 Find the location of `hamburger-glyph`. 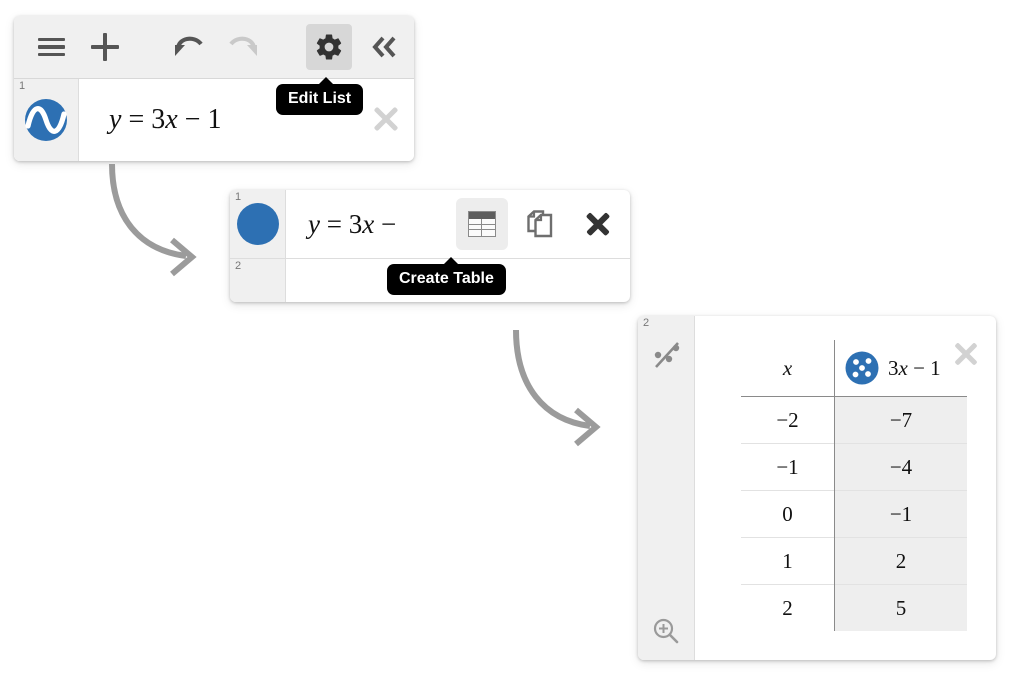

hamburger-glyph is located at coordinates (51, 47).